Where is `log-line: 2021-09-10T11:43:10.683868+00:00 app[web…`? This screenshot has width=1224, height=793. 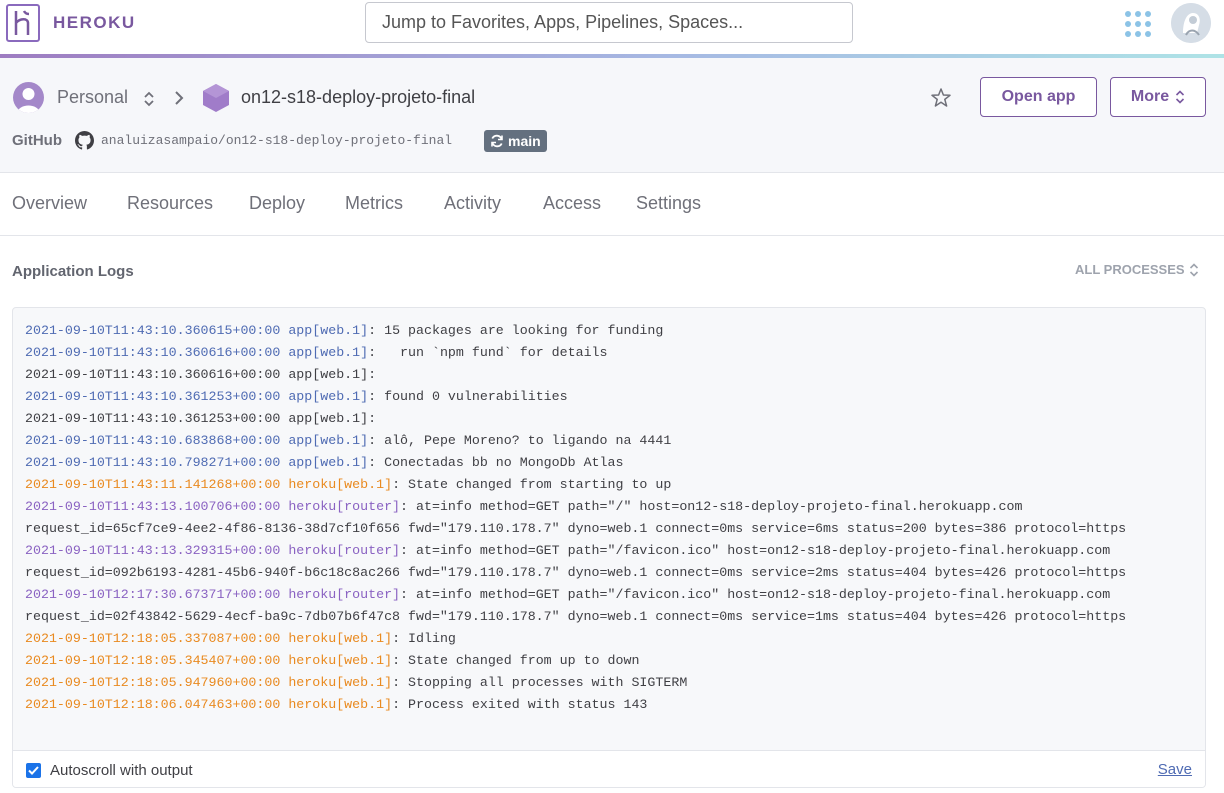 log-line: 2021-09-10T11:43:10.683868+00:00 app[web… is located at coordinates (575, 441).